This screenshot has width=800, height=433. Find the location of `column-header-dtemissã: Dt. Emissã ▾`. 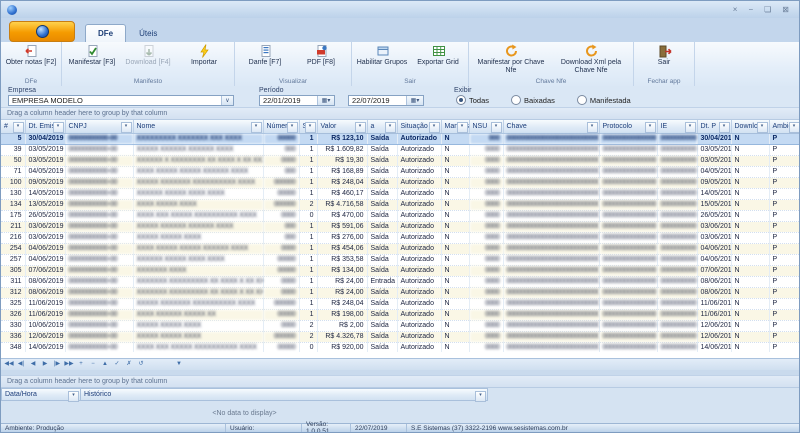

column-header-dtemissã: Dt. Emissã ▾ is located at coordinates (45, 127).